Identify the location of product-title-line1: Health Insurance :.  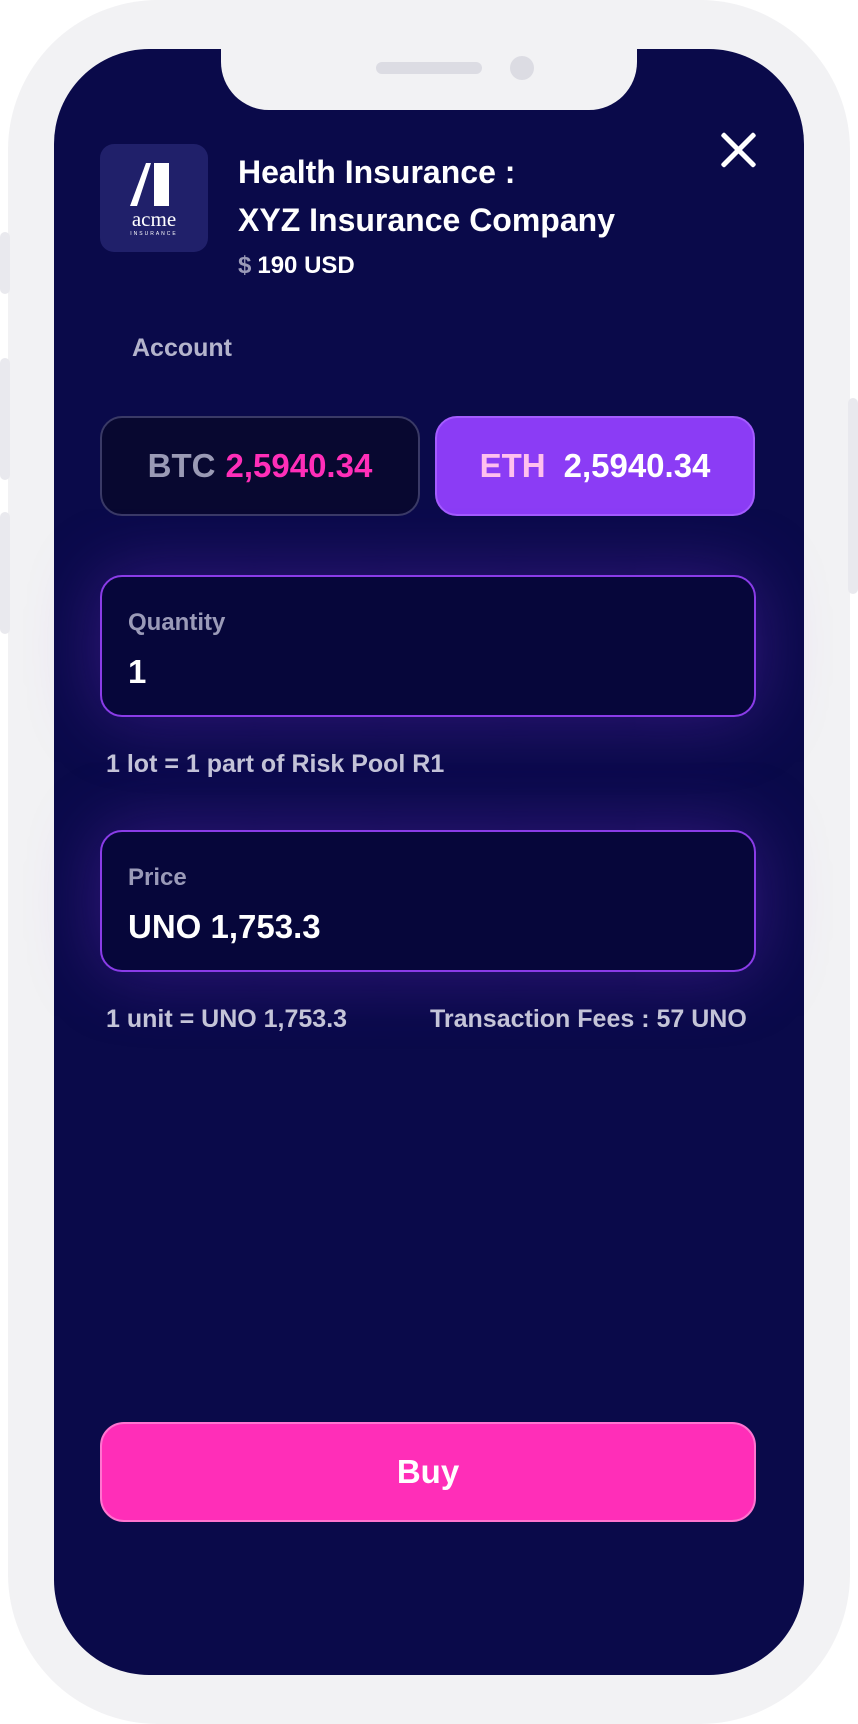
(377, 172).